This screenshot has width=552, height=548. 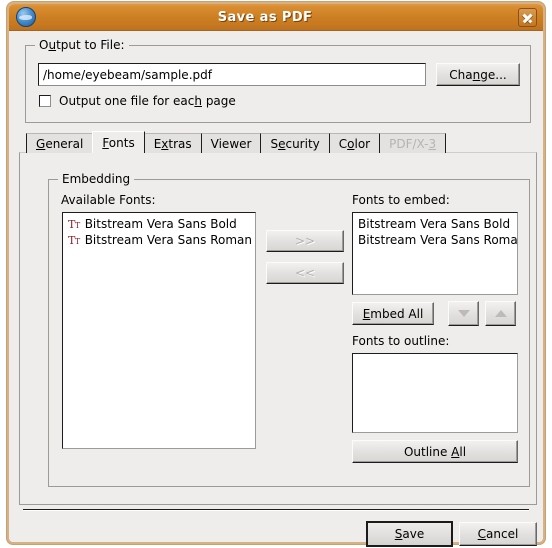 I want to click on list-item: Bitstream Vera Sans Bold, so click(x=435, y=224).